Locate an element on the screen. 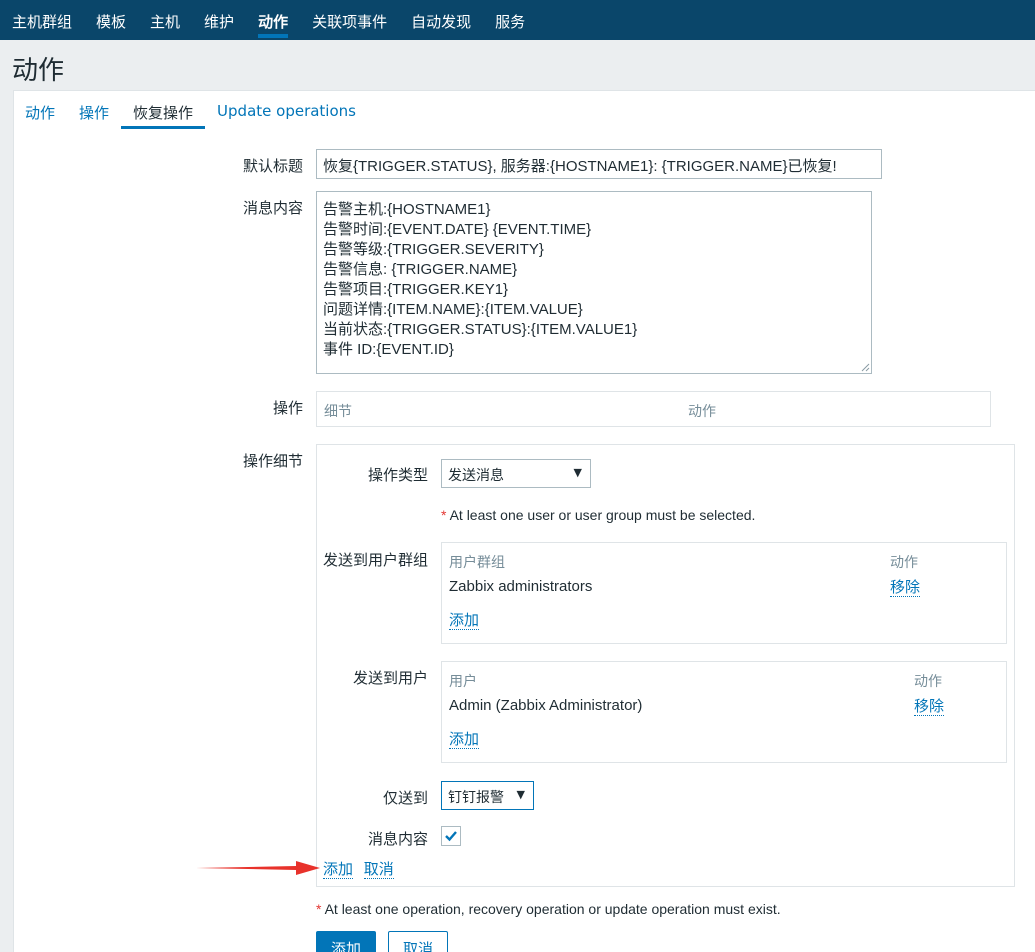 This screenshot has height=952, width=1035. subject-label: 默认标题 is located at coordinates (272, 166).